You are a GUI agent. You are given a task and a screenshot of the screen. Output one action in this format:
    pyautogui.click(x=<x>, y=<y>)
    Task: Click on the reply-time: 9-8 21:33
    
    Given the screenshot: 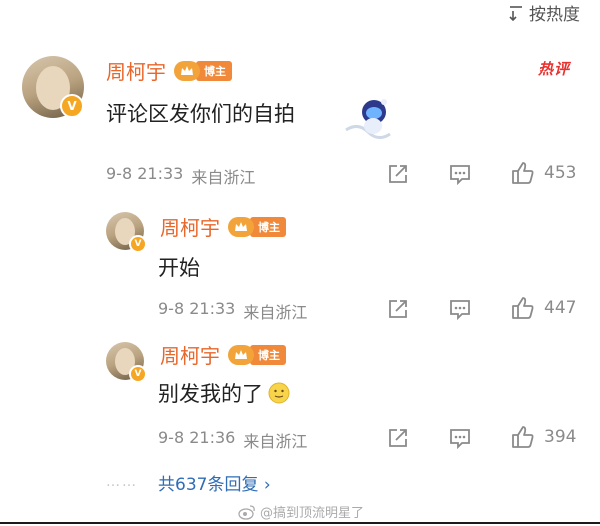 What is the action you would take?
    pyautogui.click(x=197, y=308)
    